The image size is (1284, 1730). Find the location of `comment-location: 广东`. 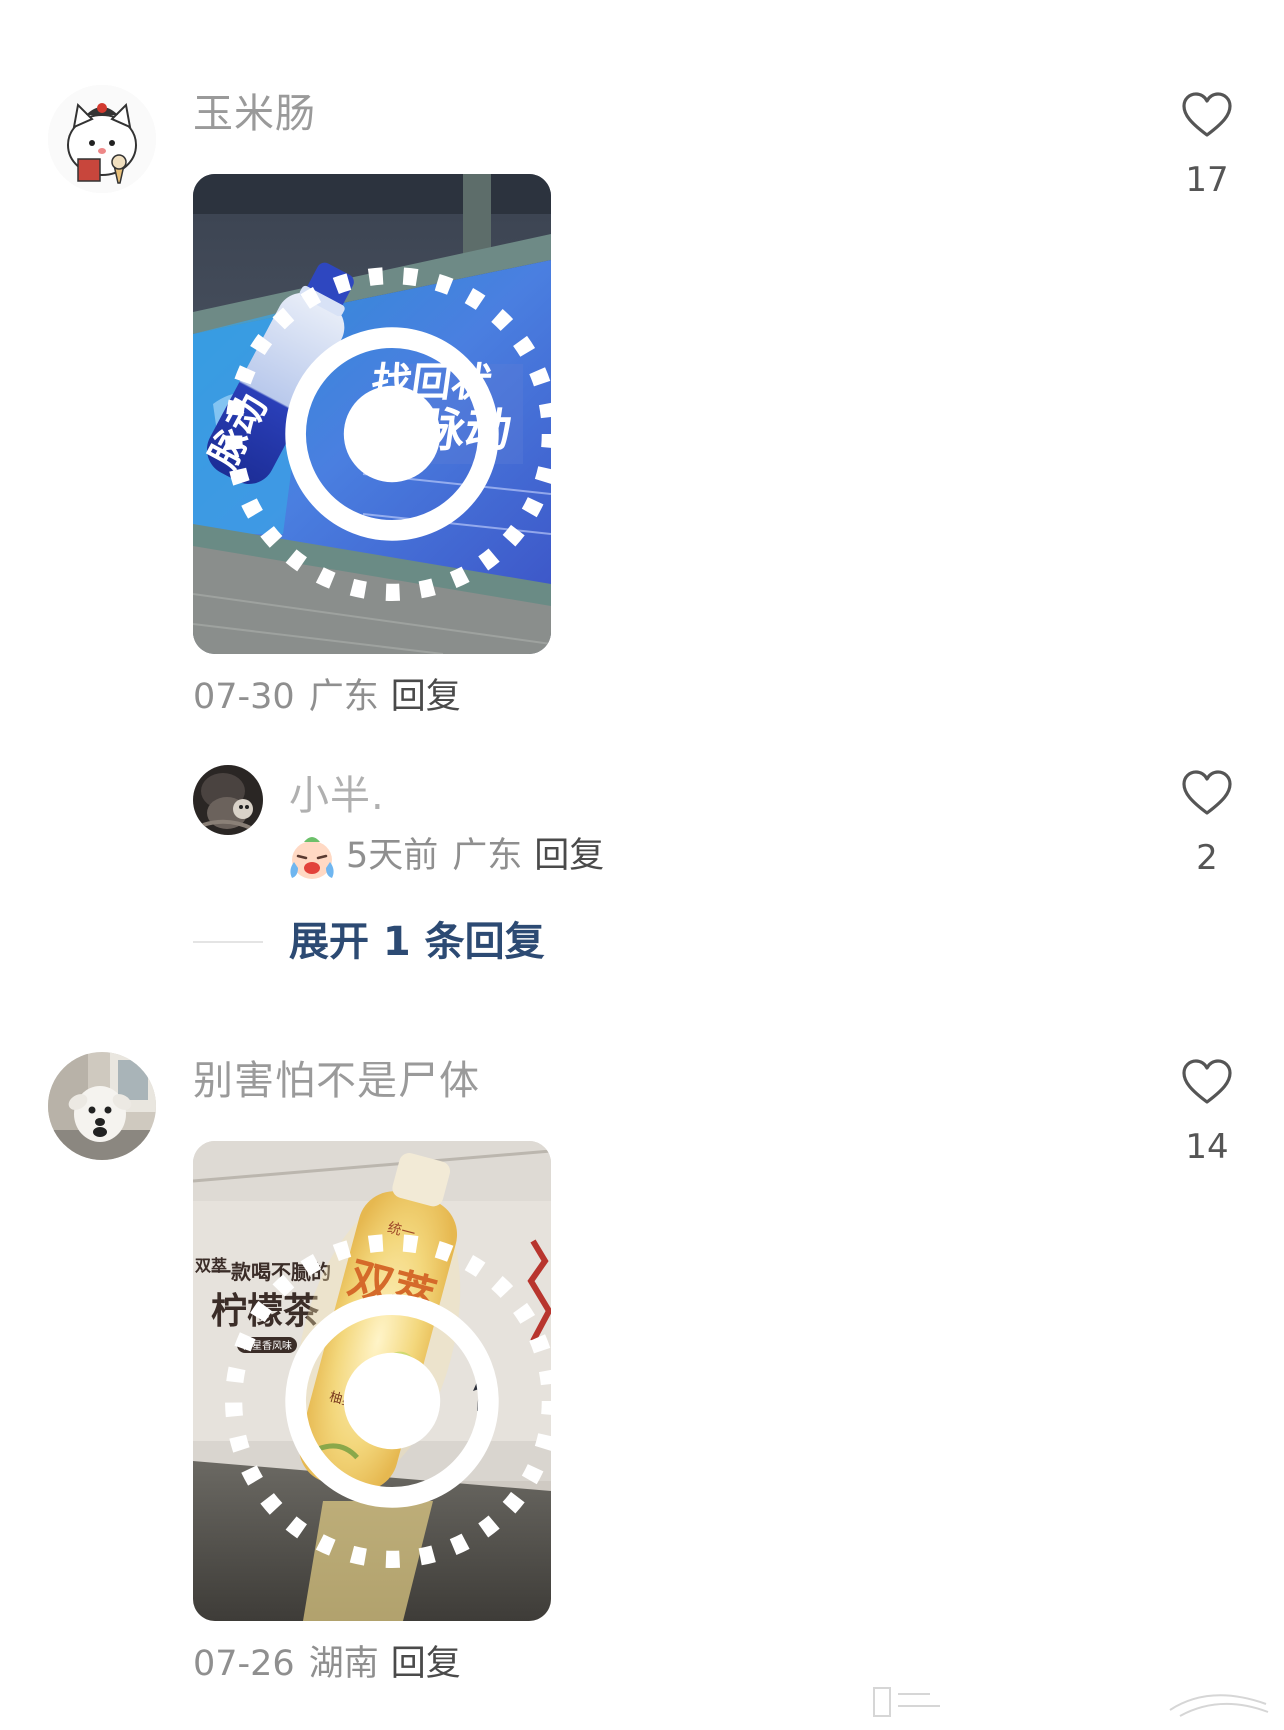

comment-location: 广东 is located at coordinates (343, 697).